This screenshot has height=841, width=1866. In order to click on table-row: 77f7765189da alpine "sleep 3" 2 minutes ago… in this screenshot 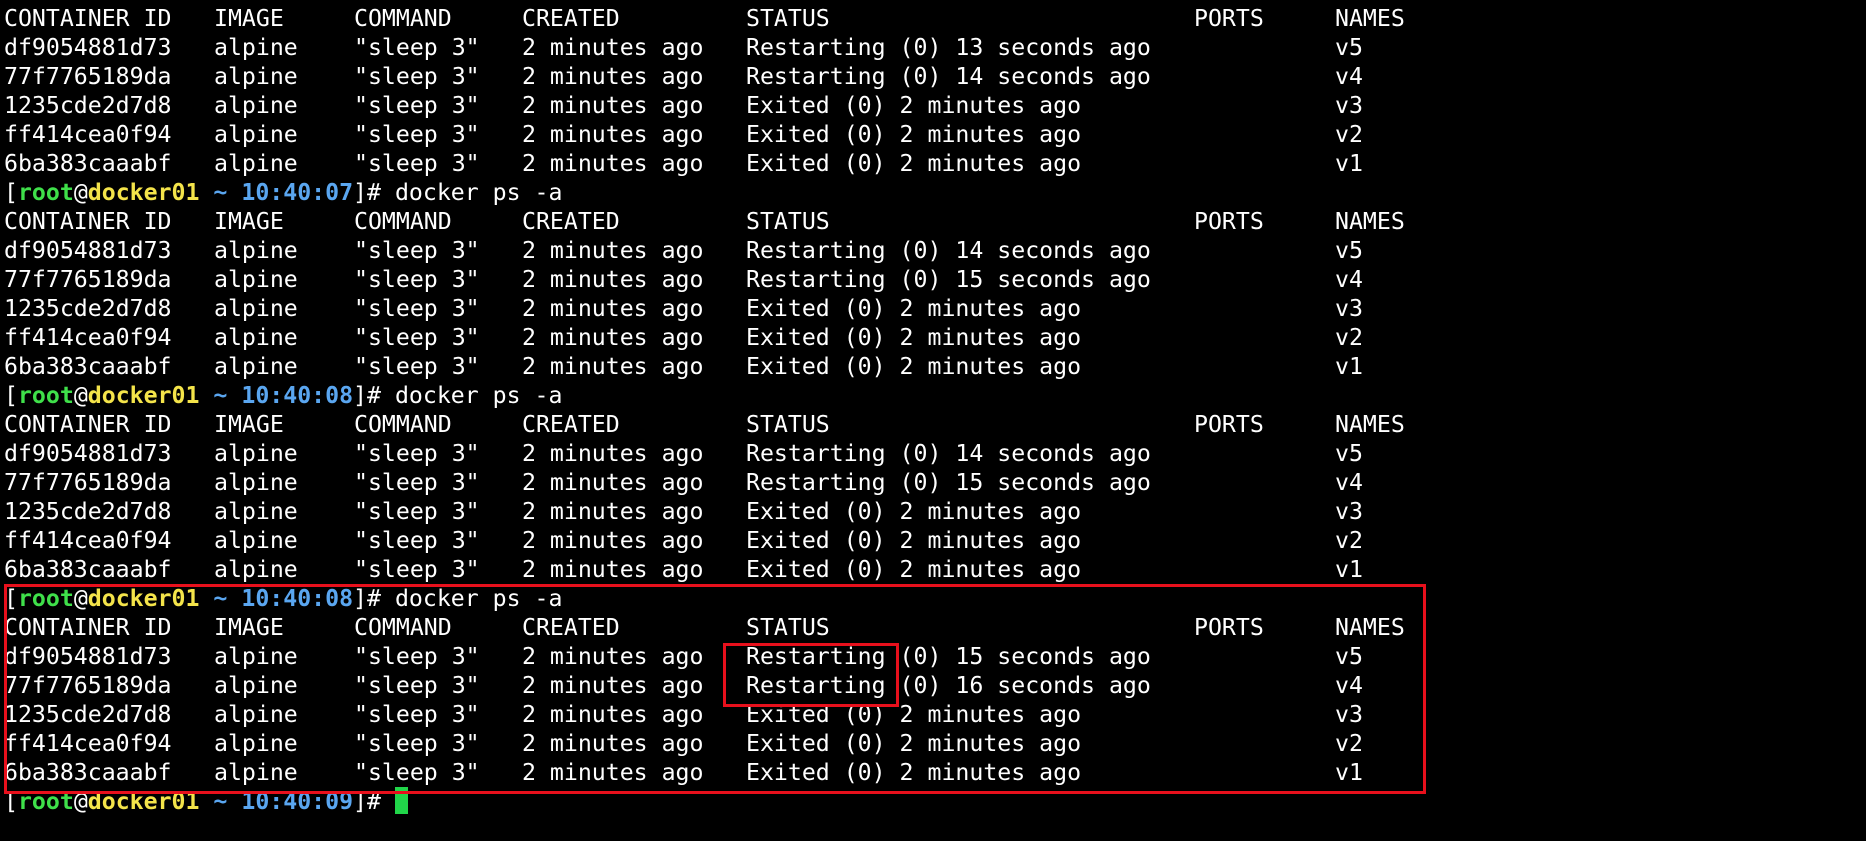, I will do `click(933, 685)`.